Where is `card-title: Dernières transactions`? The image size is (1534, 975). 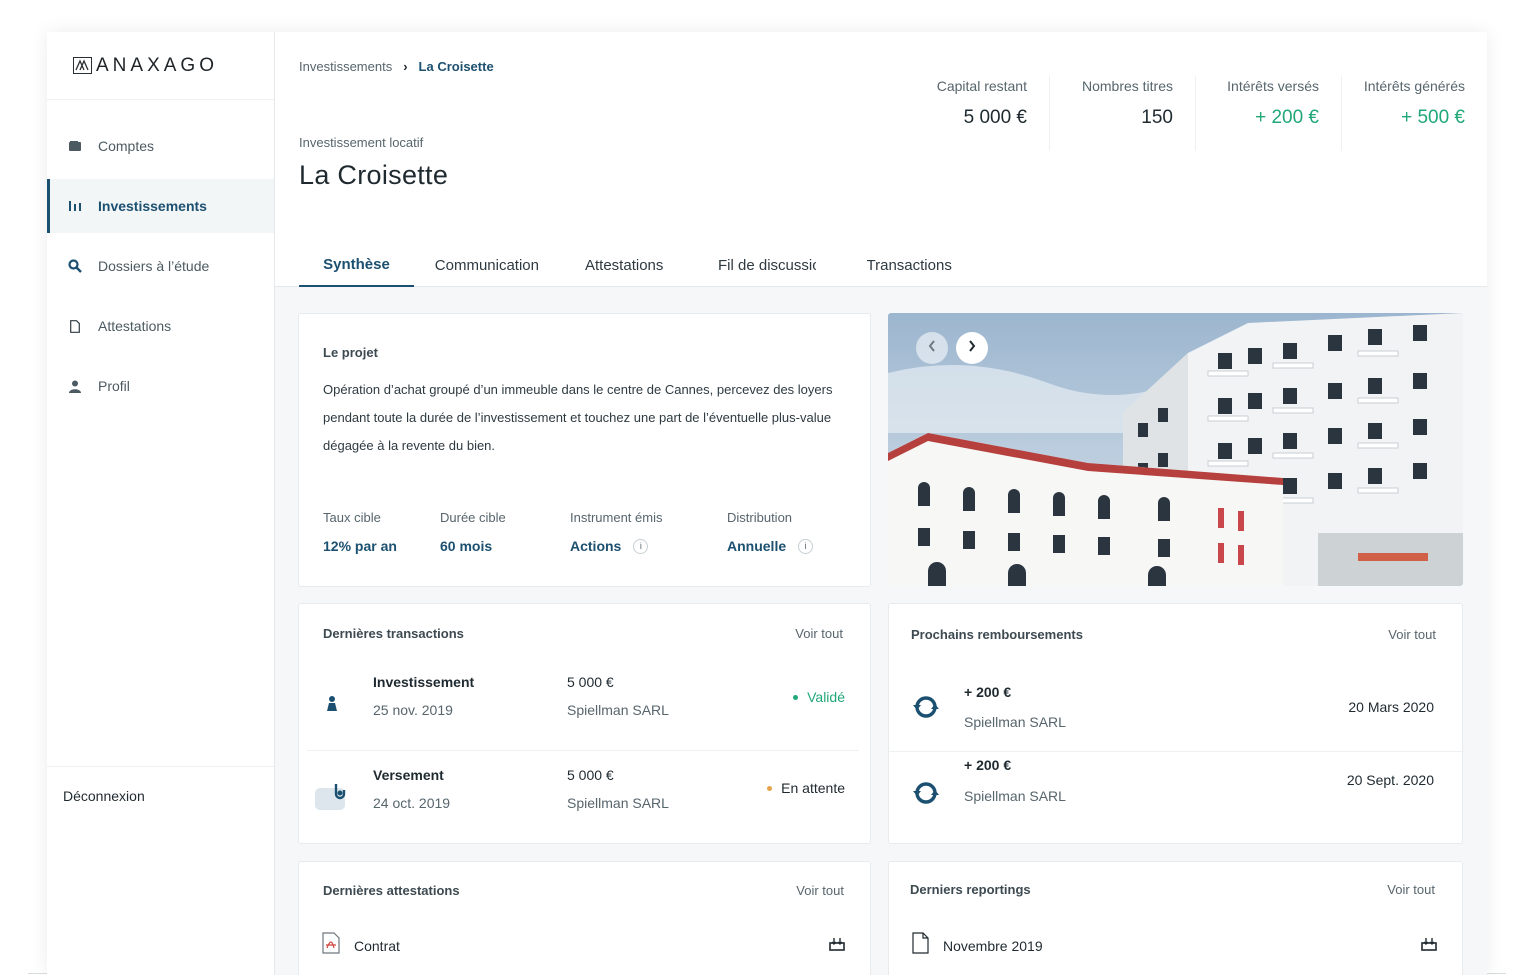 card-title: Dernières transactions is located at coordinates (393, 633).